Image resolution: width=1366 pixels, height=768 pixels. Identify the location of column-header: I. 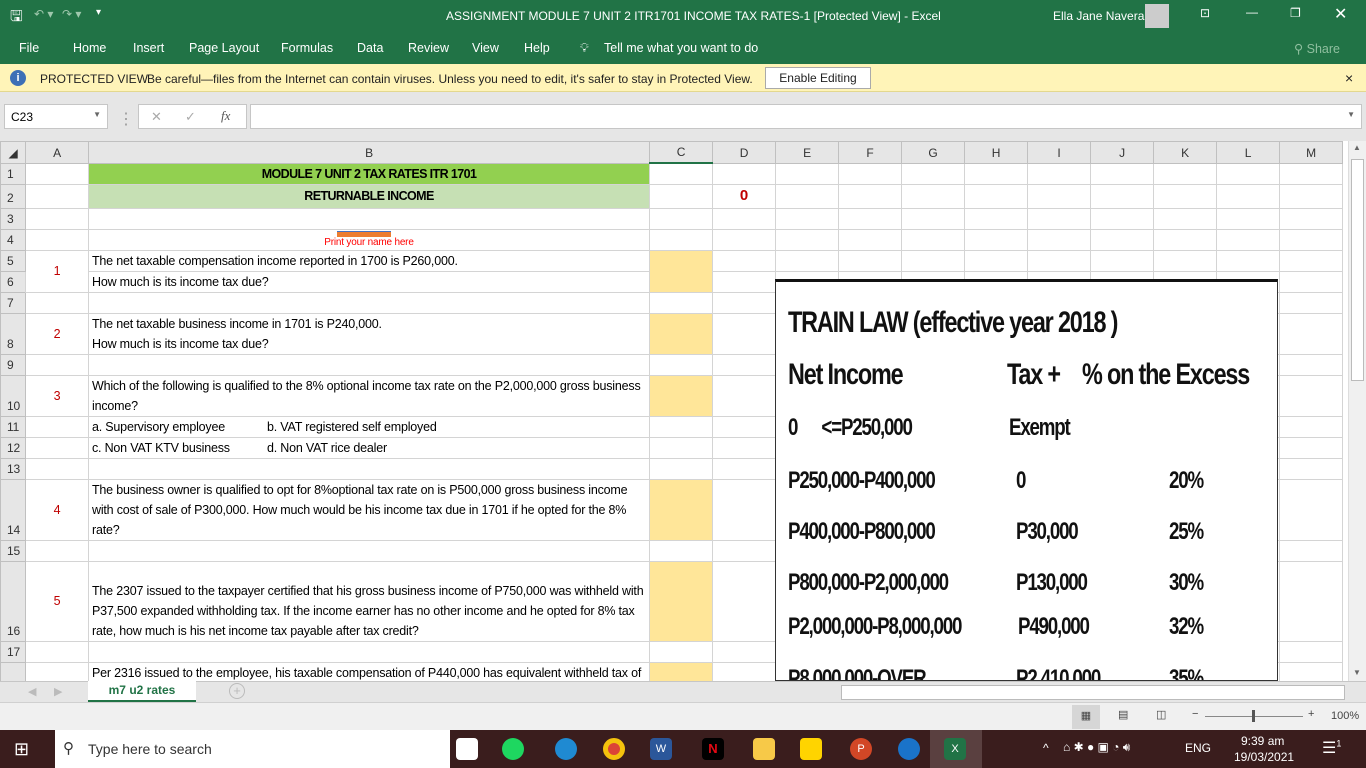
(1059, 152).